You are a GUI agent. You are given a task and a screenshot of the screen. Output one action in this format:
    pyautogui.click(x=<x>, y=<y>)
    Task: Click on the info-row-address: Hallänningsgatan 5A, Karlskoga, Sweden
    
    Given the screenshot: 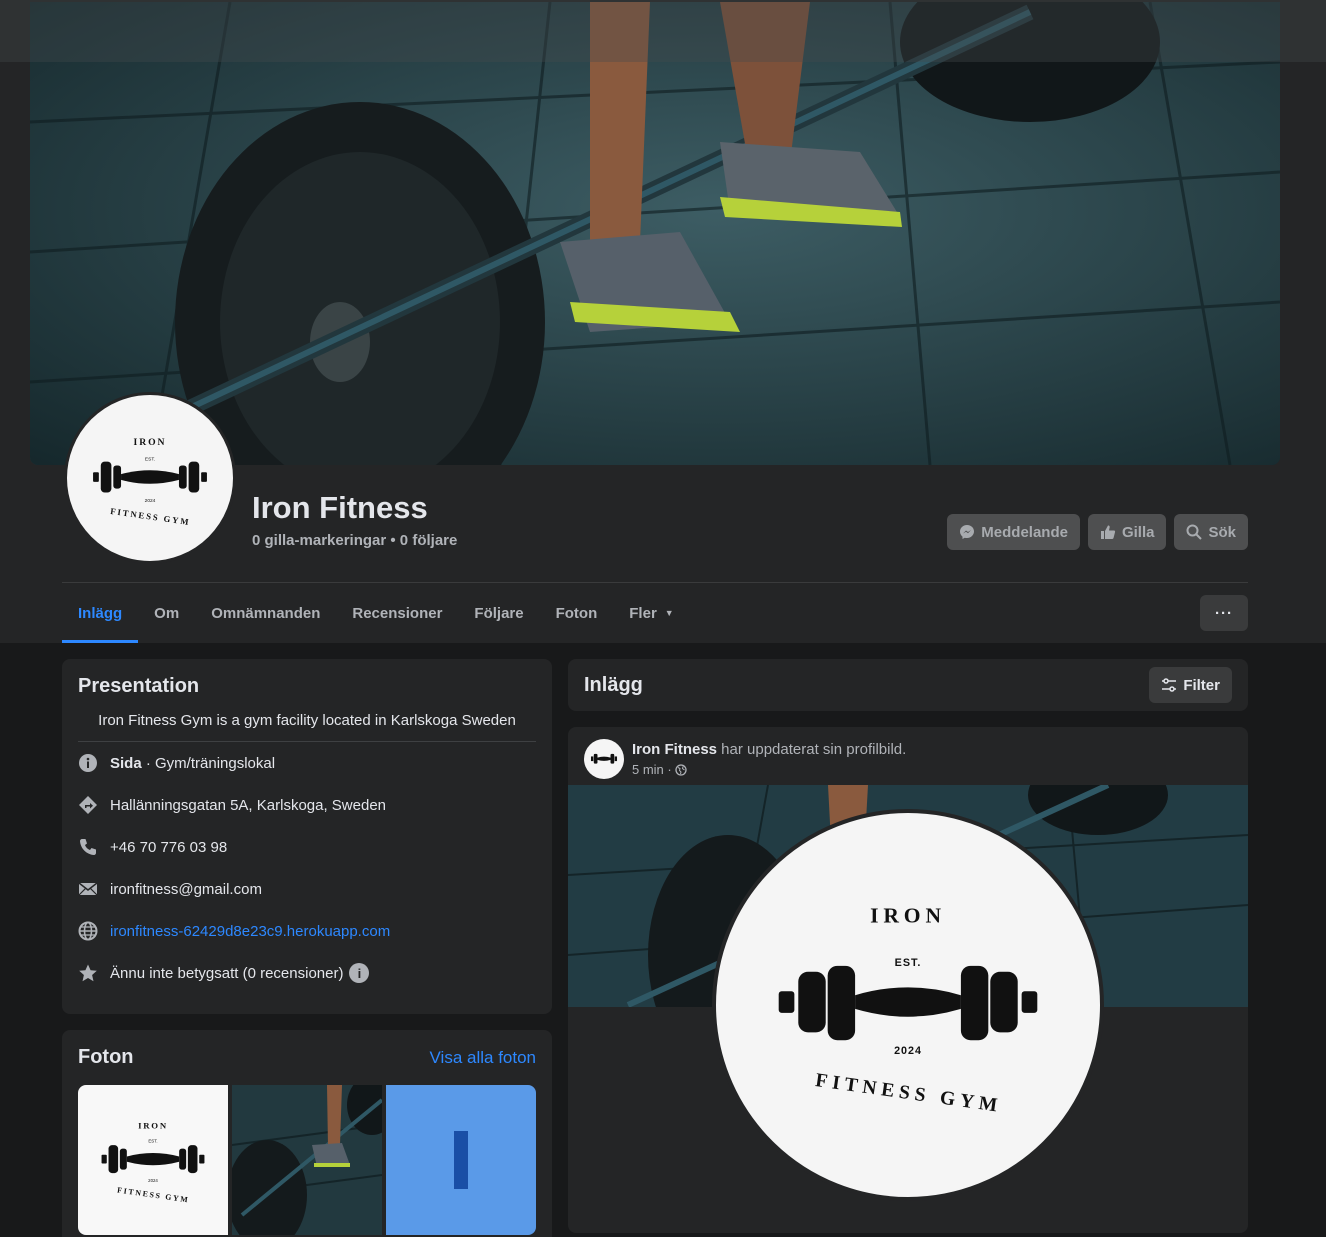 What is the action you would take?
    pyautogui.click(x=307, y=805)
    